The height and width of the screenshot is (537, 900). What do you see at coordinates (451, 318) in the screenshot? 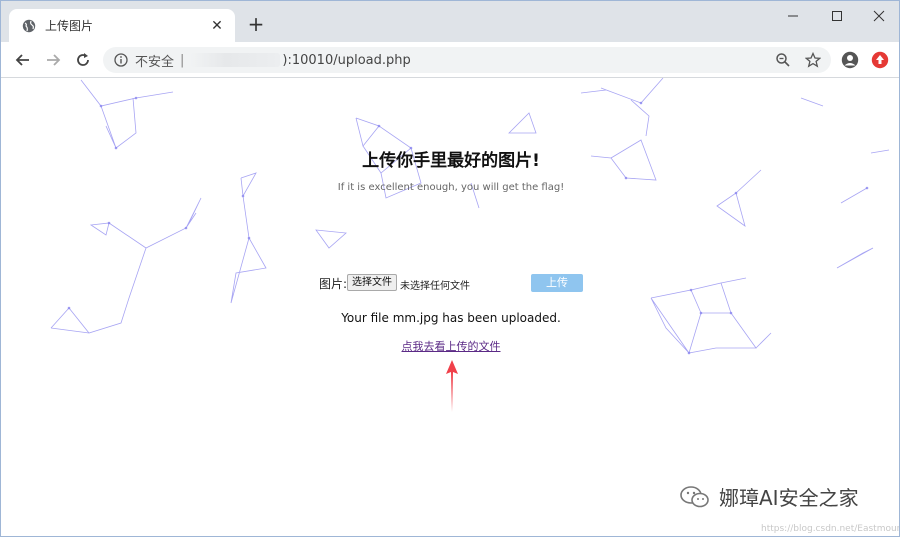
I see `upload-status-message: Your file mm.jpg has been uploaded.` at bounding box center [451, 318].